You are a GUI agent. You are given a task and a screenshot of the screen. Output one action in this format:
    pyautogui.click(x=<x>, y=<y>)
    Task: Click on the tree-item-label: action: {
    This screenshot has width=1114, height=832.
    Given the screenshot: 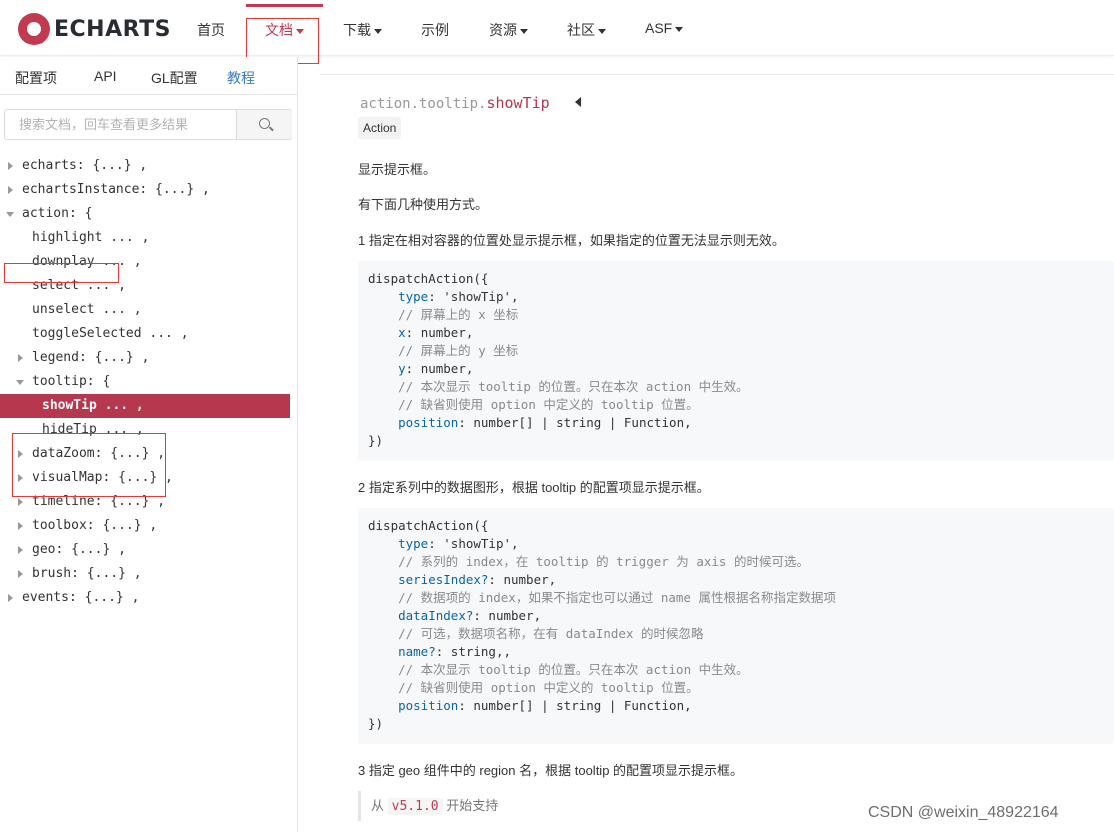 What is the action you would take?
    pyautogui.click(x=57, y=213)
    